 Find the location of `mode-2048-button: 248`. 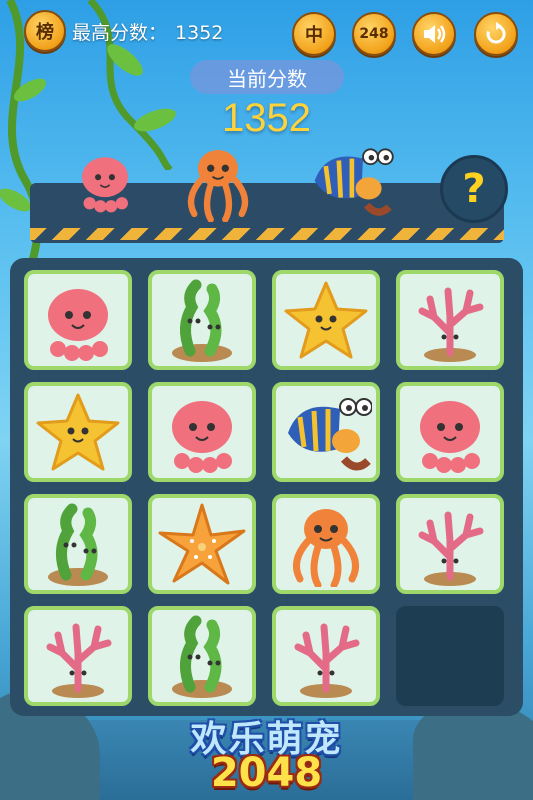

mode-2048-button: 248 is located at coordinates (374, 34).